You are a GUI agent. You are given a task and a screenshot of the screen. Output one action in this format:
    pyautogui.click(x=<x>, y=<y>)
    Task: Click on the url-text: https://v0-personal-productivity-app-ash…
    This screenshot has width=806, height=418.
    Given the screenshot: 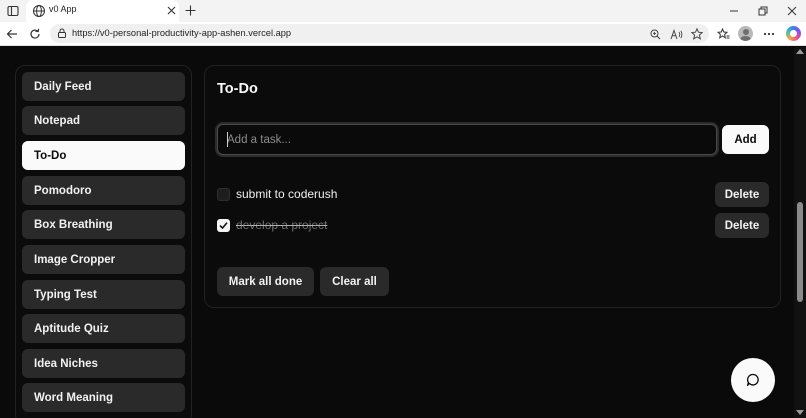 What is the action you would take?
    pyautogui.click(x=182, y=33)
    